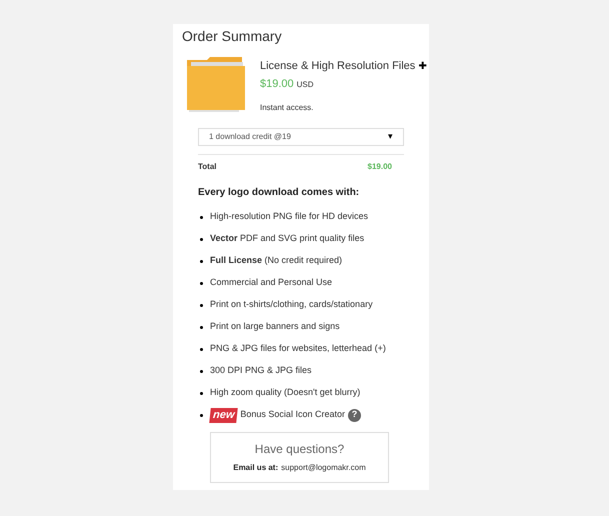 The width and height of the screenshot is (609, 516). I want to click on currency: USD, so click(305, 84).